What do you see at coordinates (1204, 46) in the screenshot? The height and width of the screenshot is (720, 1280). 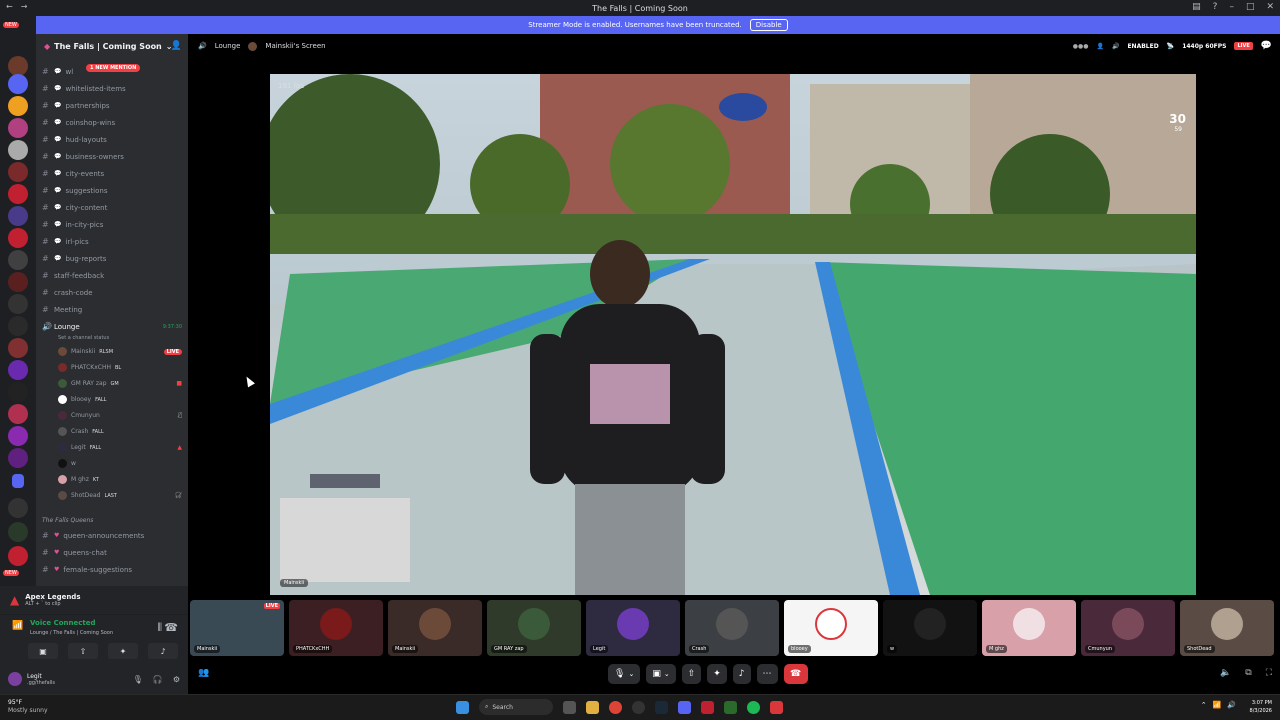 I see `stream-quality: 1440p 60FPS` at bounding box center [1204, 46].